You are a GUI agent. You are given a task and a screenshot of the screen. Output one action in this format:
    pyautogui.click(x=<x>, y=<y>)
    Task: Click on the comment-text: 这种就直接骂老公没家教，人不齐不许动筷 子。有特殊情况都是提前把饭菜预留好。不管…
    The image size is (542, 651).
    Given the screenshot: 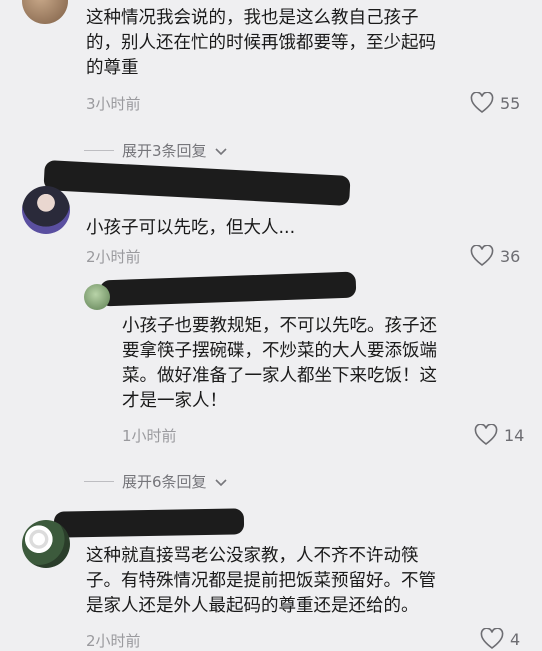 What is the action you would take?
    pyautogui.click(x=306, y=581)
    